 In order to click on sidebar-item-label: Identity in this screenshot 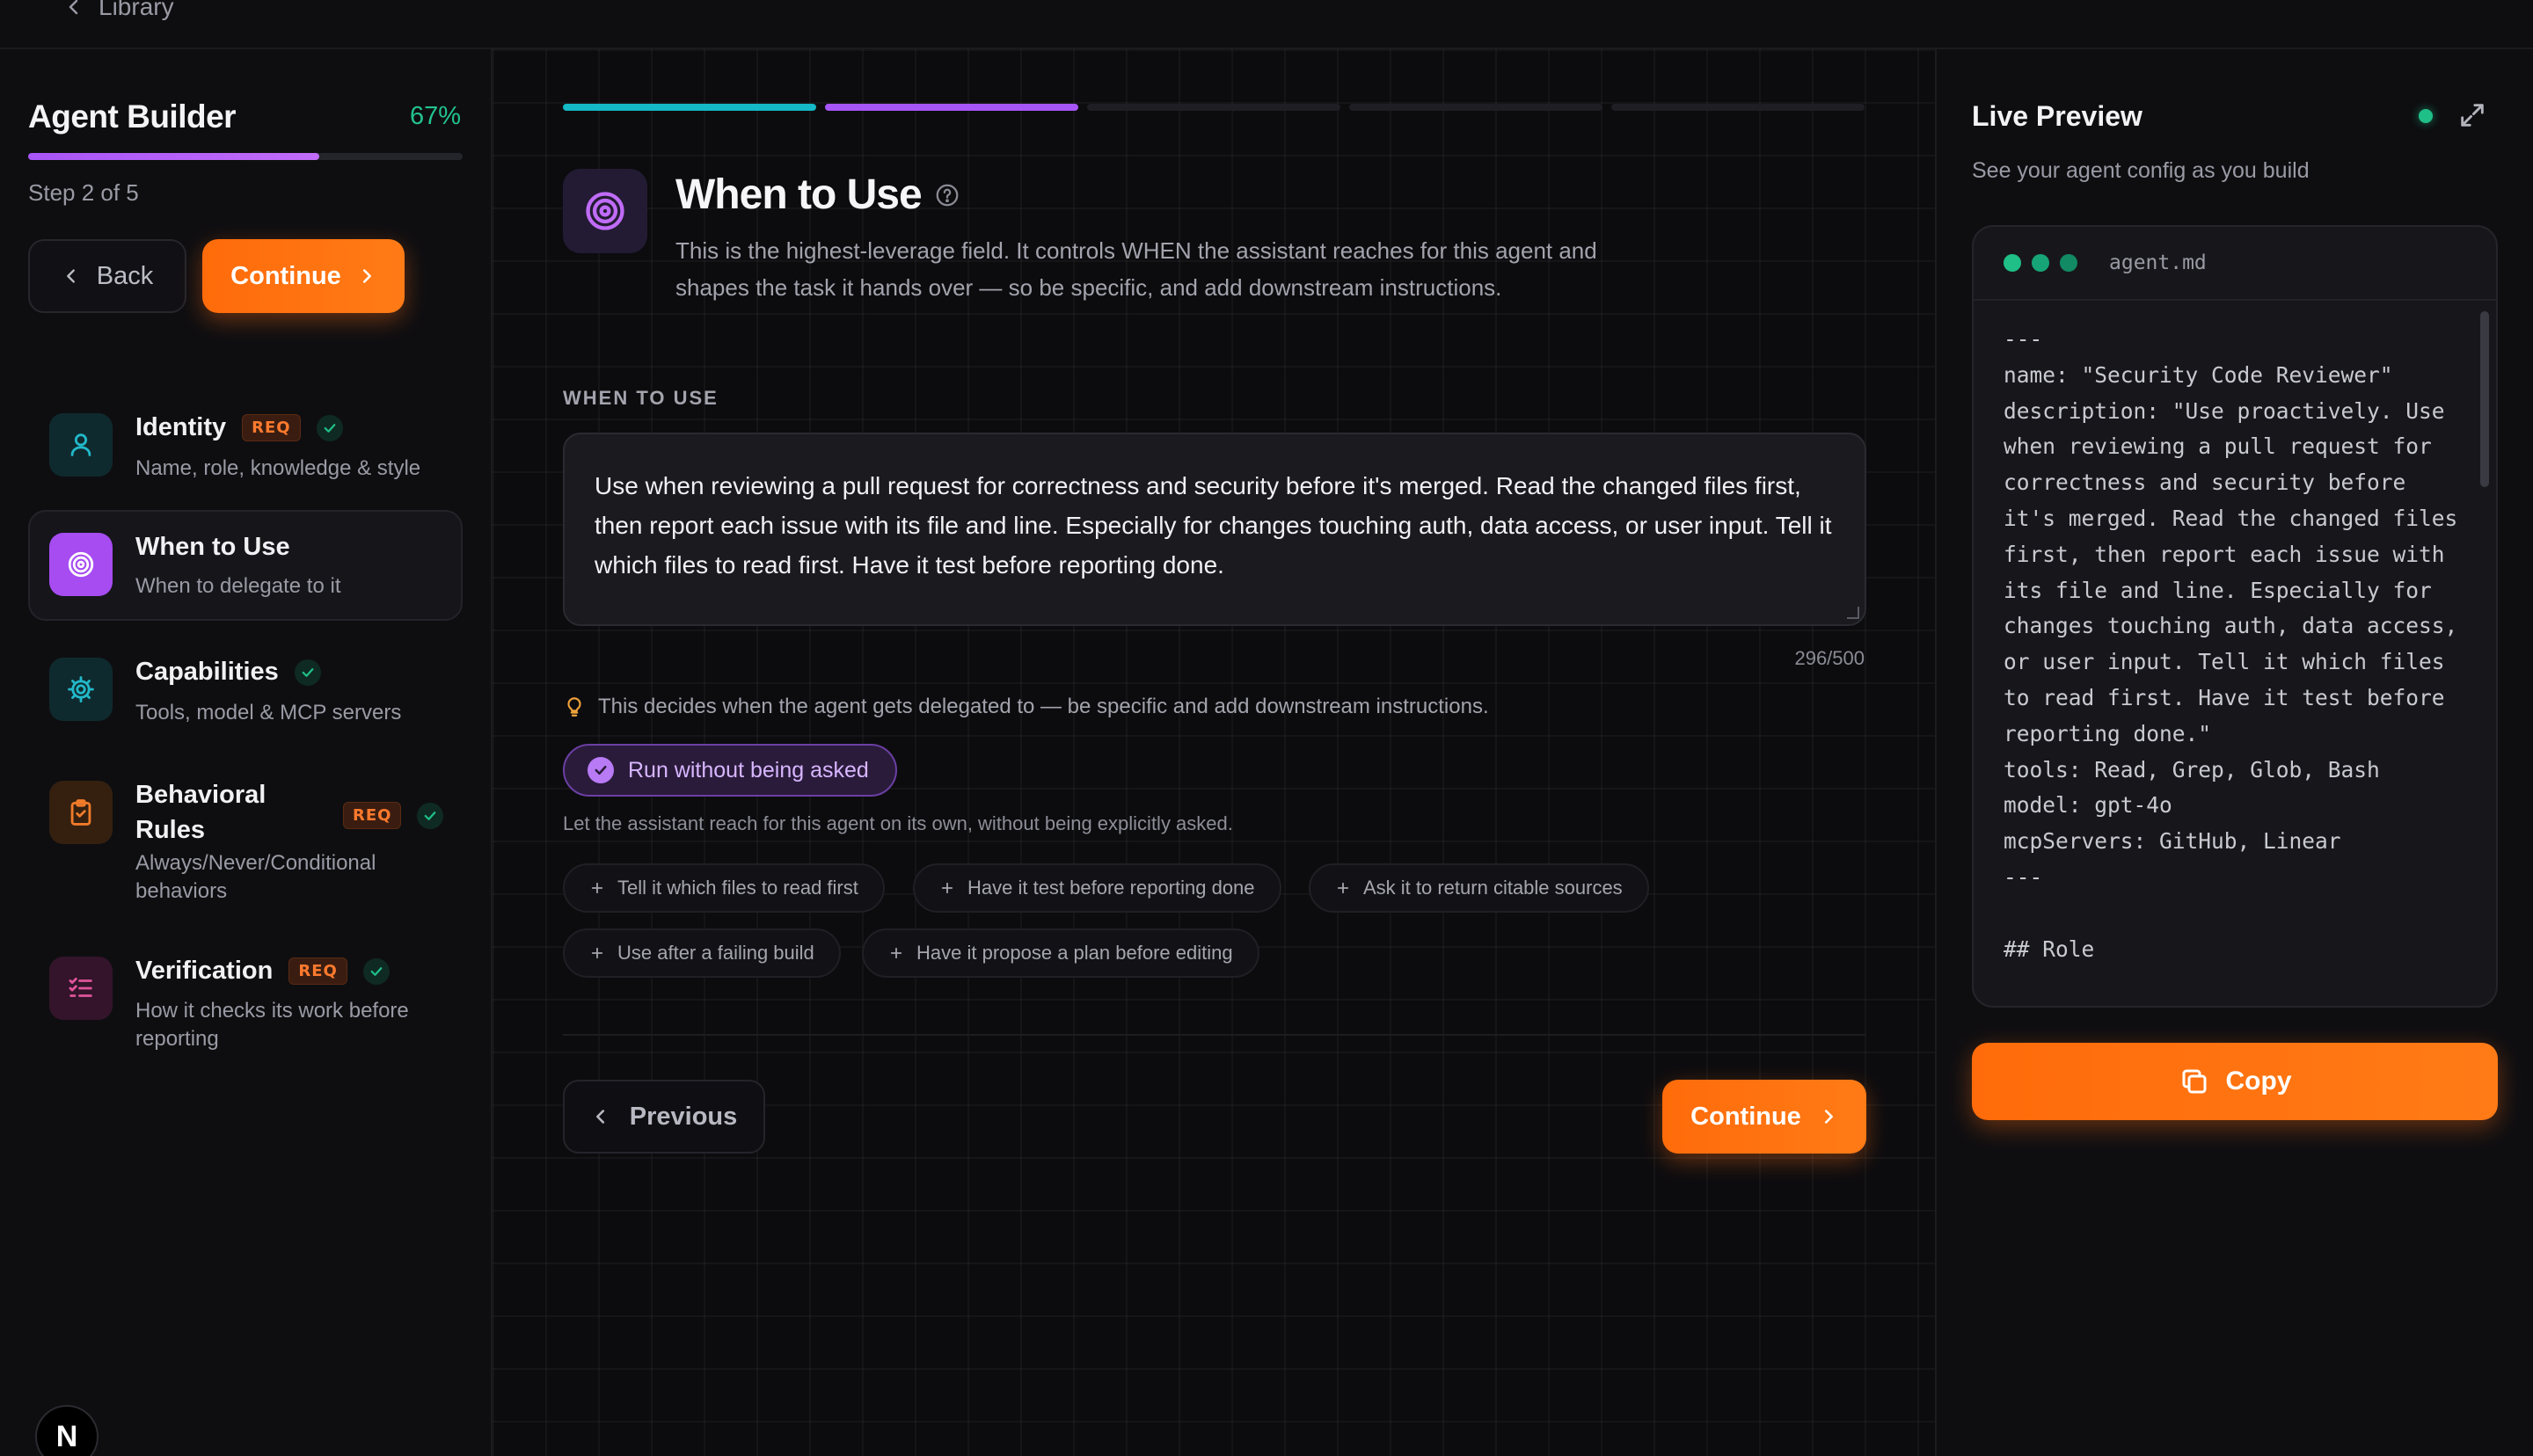, I will do `click(181, 427)`.